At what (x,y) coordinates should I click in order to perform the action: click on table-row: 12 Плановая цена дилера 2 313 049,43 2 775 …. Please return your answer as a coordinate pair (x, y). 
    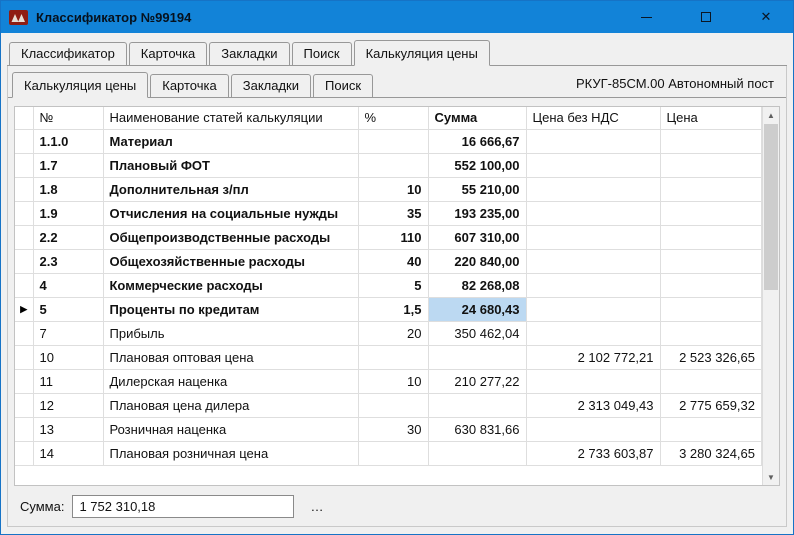
    Looking at the image, I should click on (388, 405).